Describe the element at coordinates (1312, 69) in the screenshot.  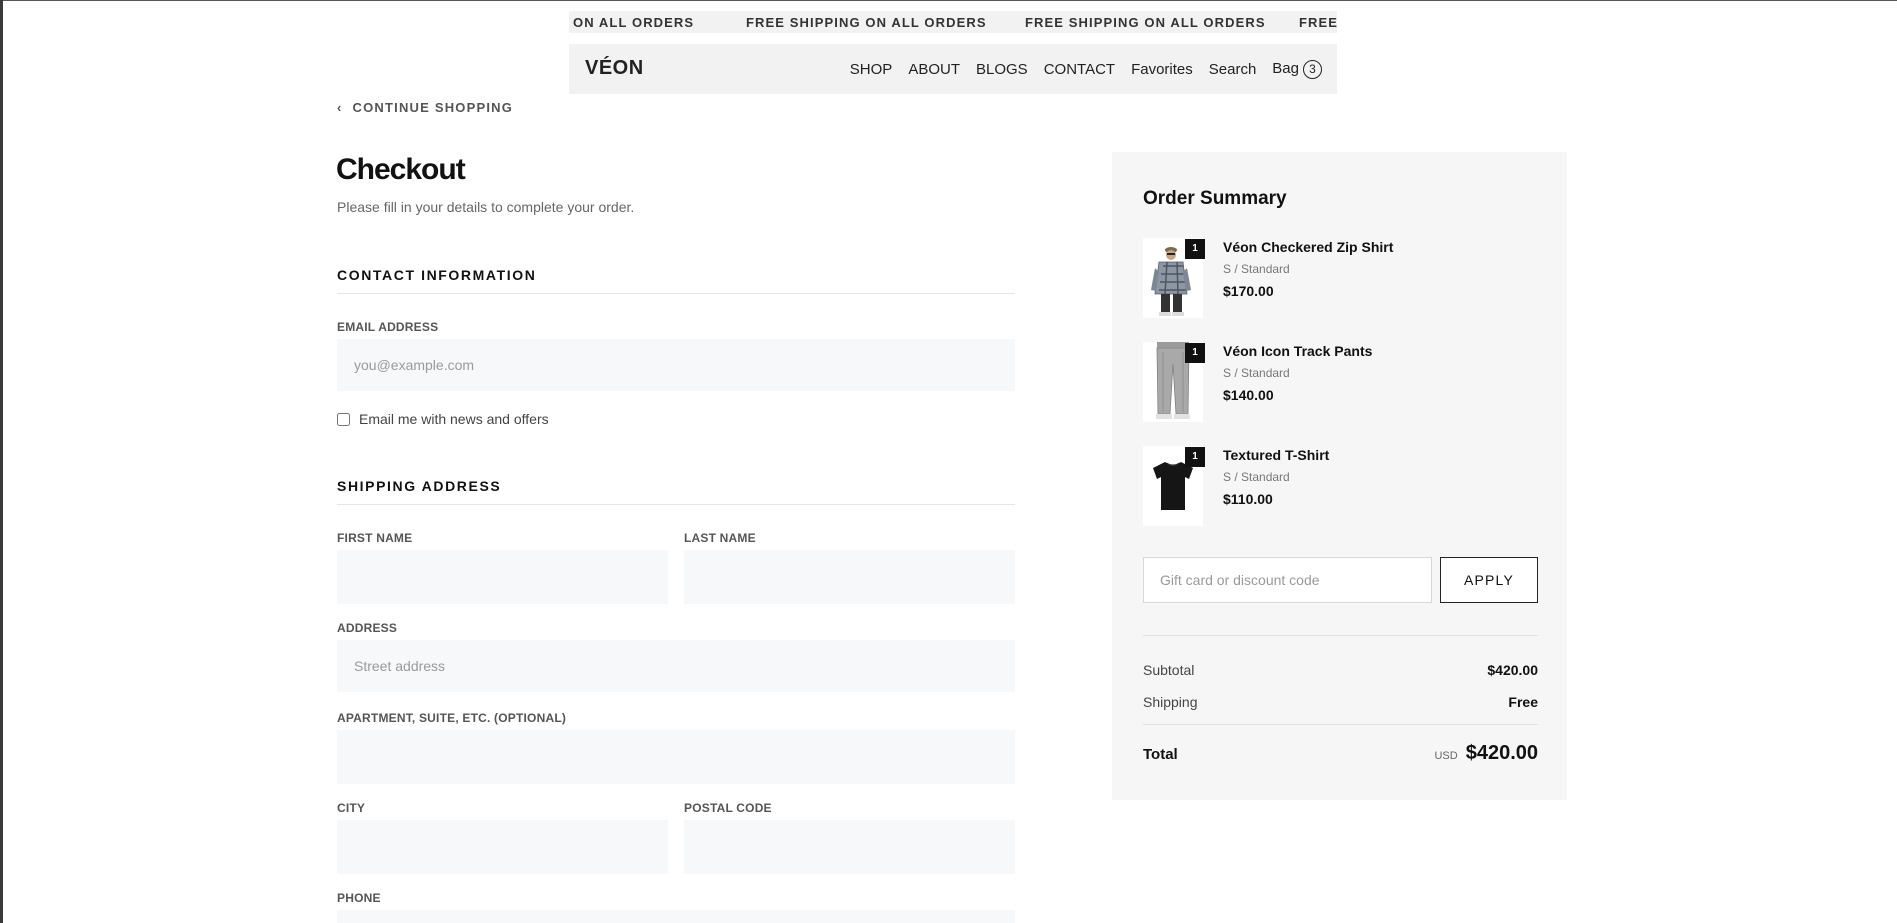
I see `bag-count-badge: 3` at that location.